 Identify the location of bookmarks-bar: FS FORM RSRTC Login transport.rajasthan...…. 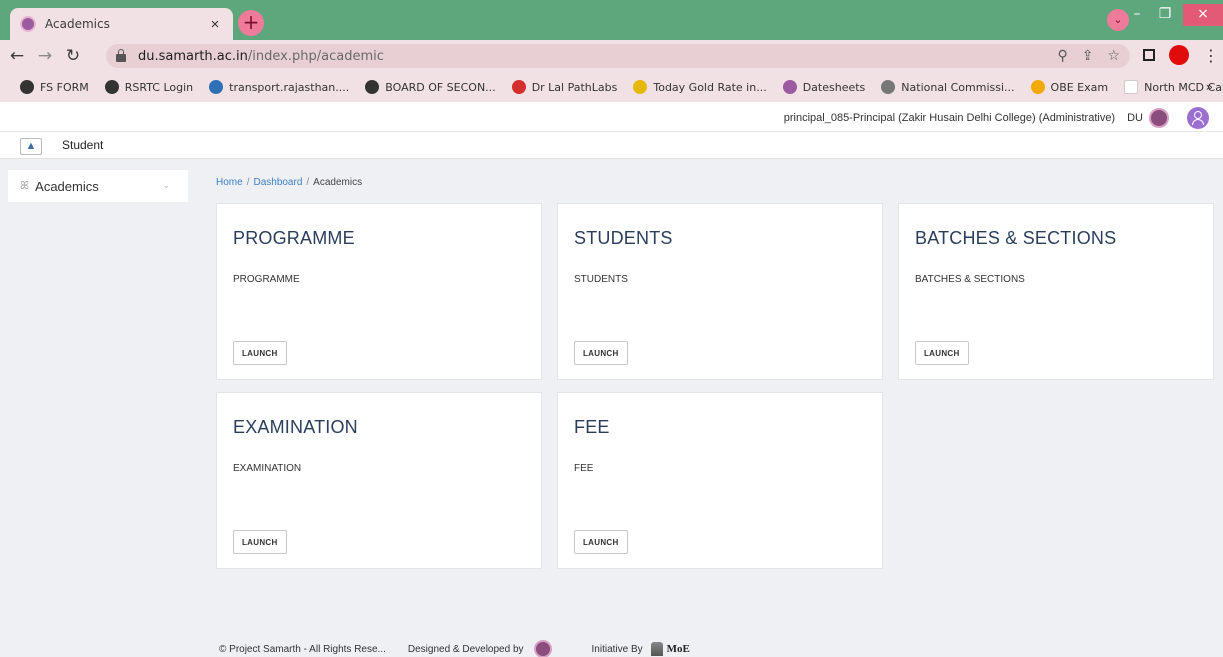
(611, 87).